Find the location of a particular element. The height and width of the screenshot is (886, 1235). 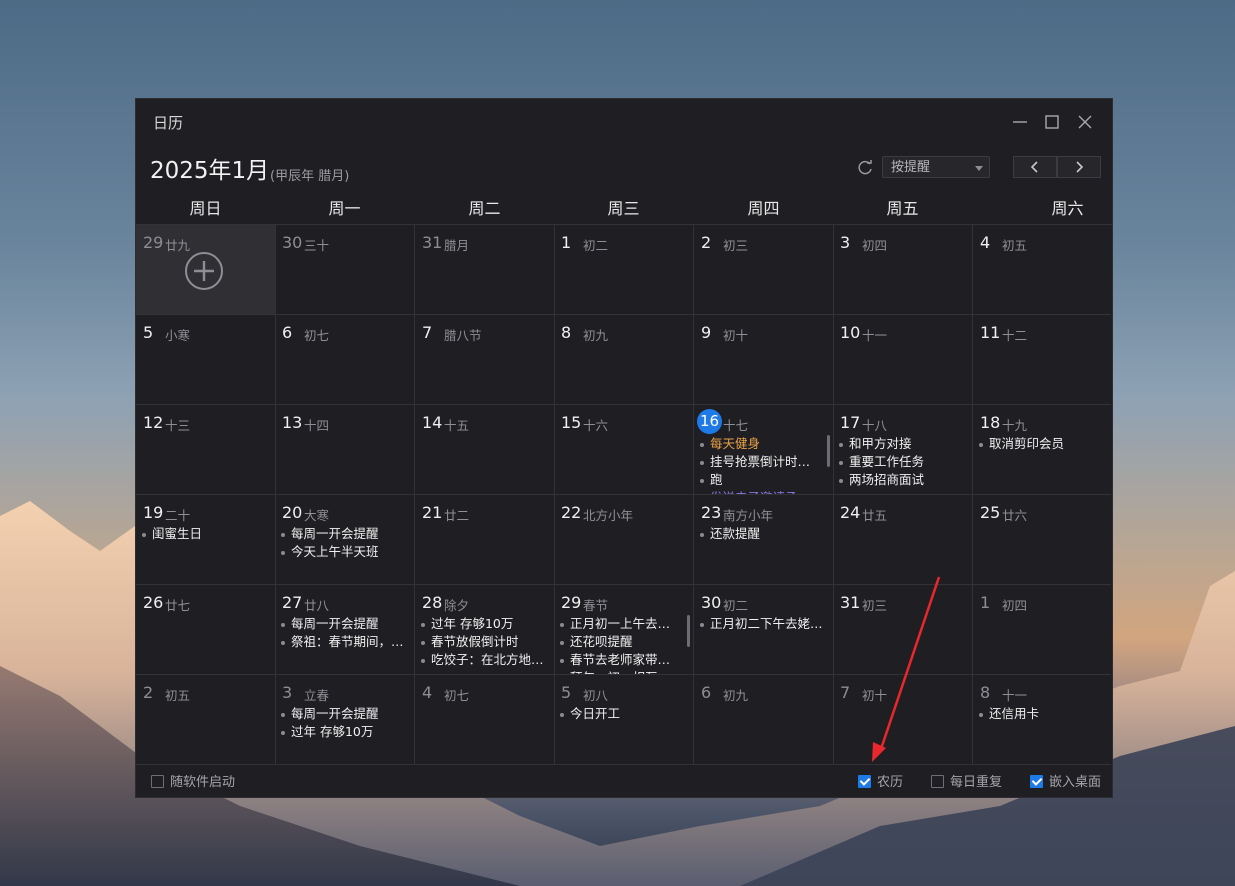

day-cell: 25 廿六 is located at coordinates (1042, 540).